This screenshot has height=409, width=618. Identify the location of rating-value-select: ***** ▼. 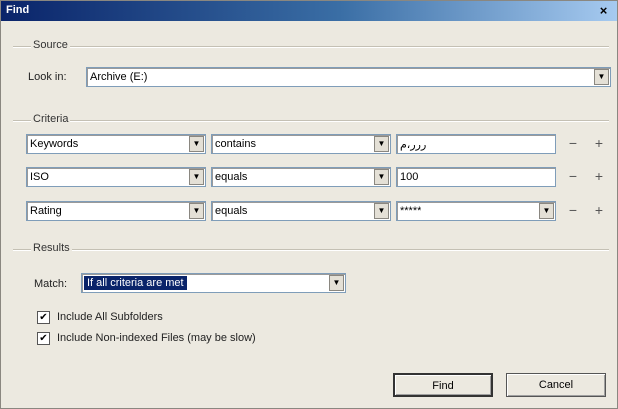
(476, 211).